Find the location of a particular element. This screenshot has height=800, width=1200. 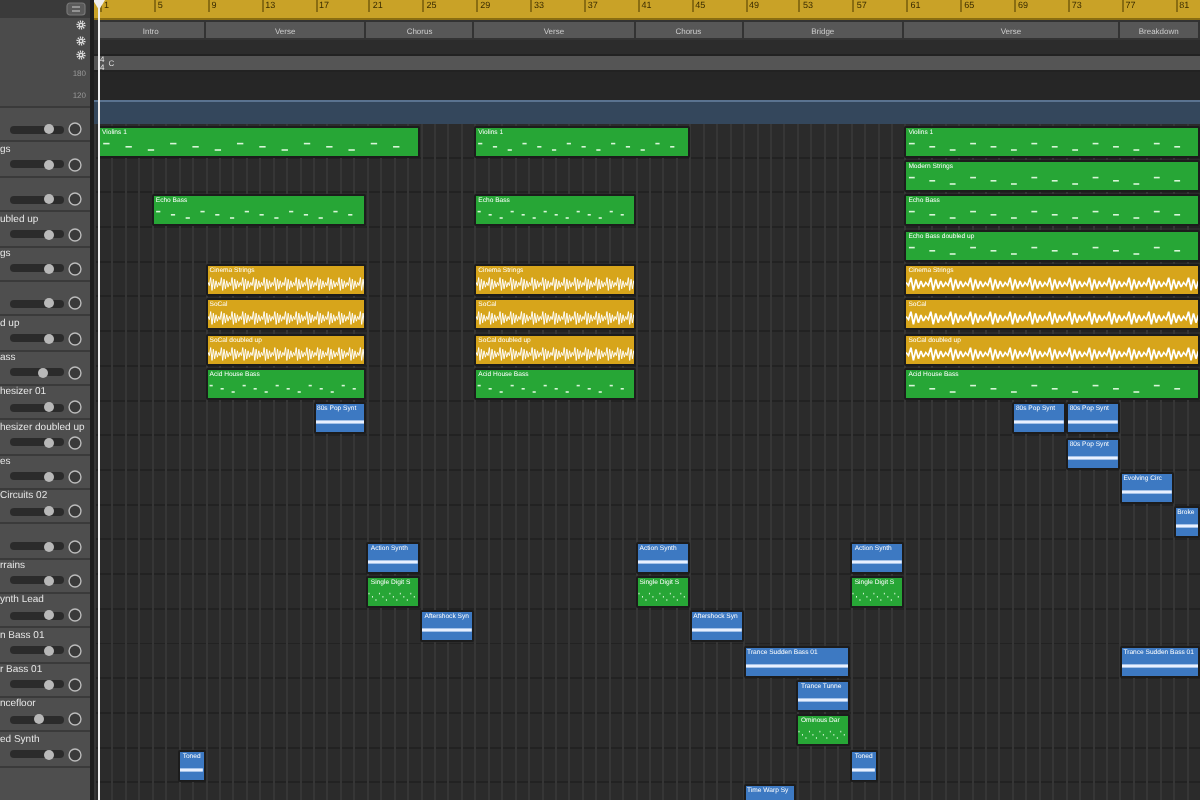

pattern-drawing is located at coordinates (1146, 492).